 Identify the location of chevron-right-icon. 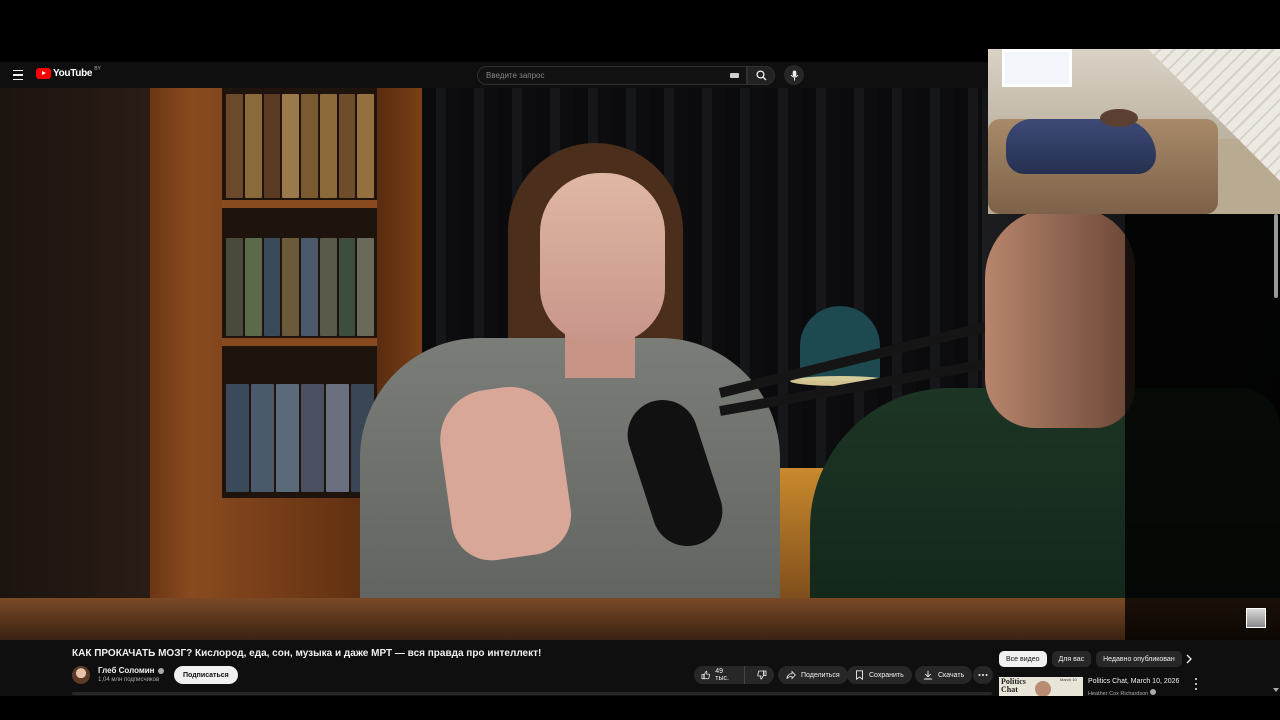
(1189, 659).